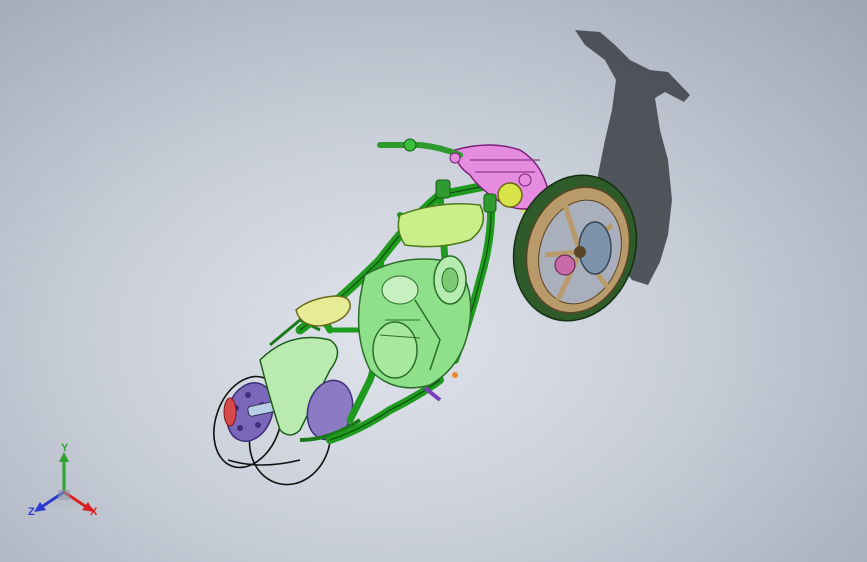 The image size is (867, 562). What do you see at coordinates (323, 311) in the screenshot?
I see `seat` at bounding box center [323, 311].